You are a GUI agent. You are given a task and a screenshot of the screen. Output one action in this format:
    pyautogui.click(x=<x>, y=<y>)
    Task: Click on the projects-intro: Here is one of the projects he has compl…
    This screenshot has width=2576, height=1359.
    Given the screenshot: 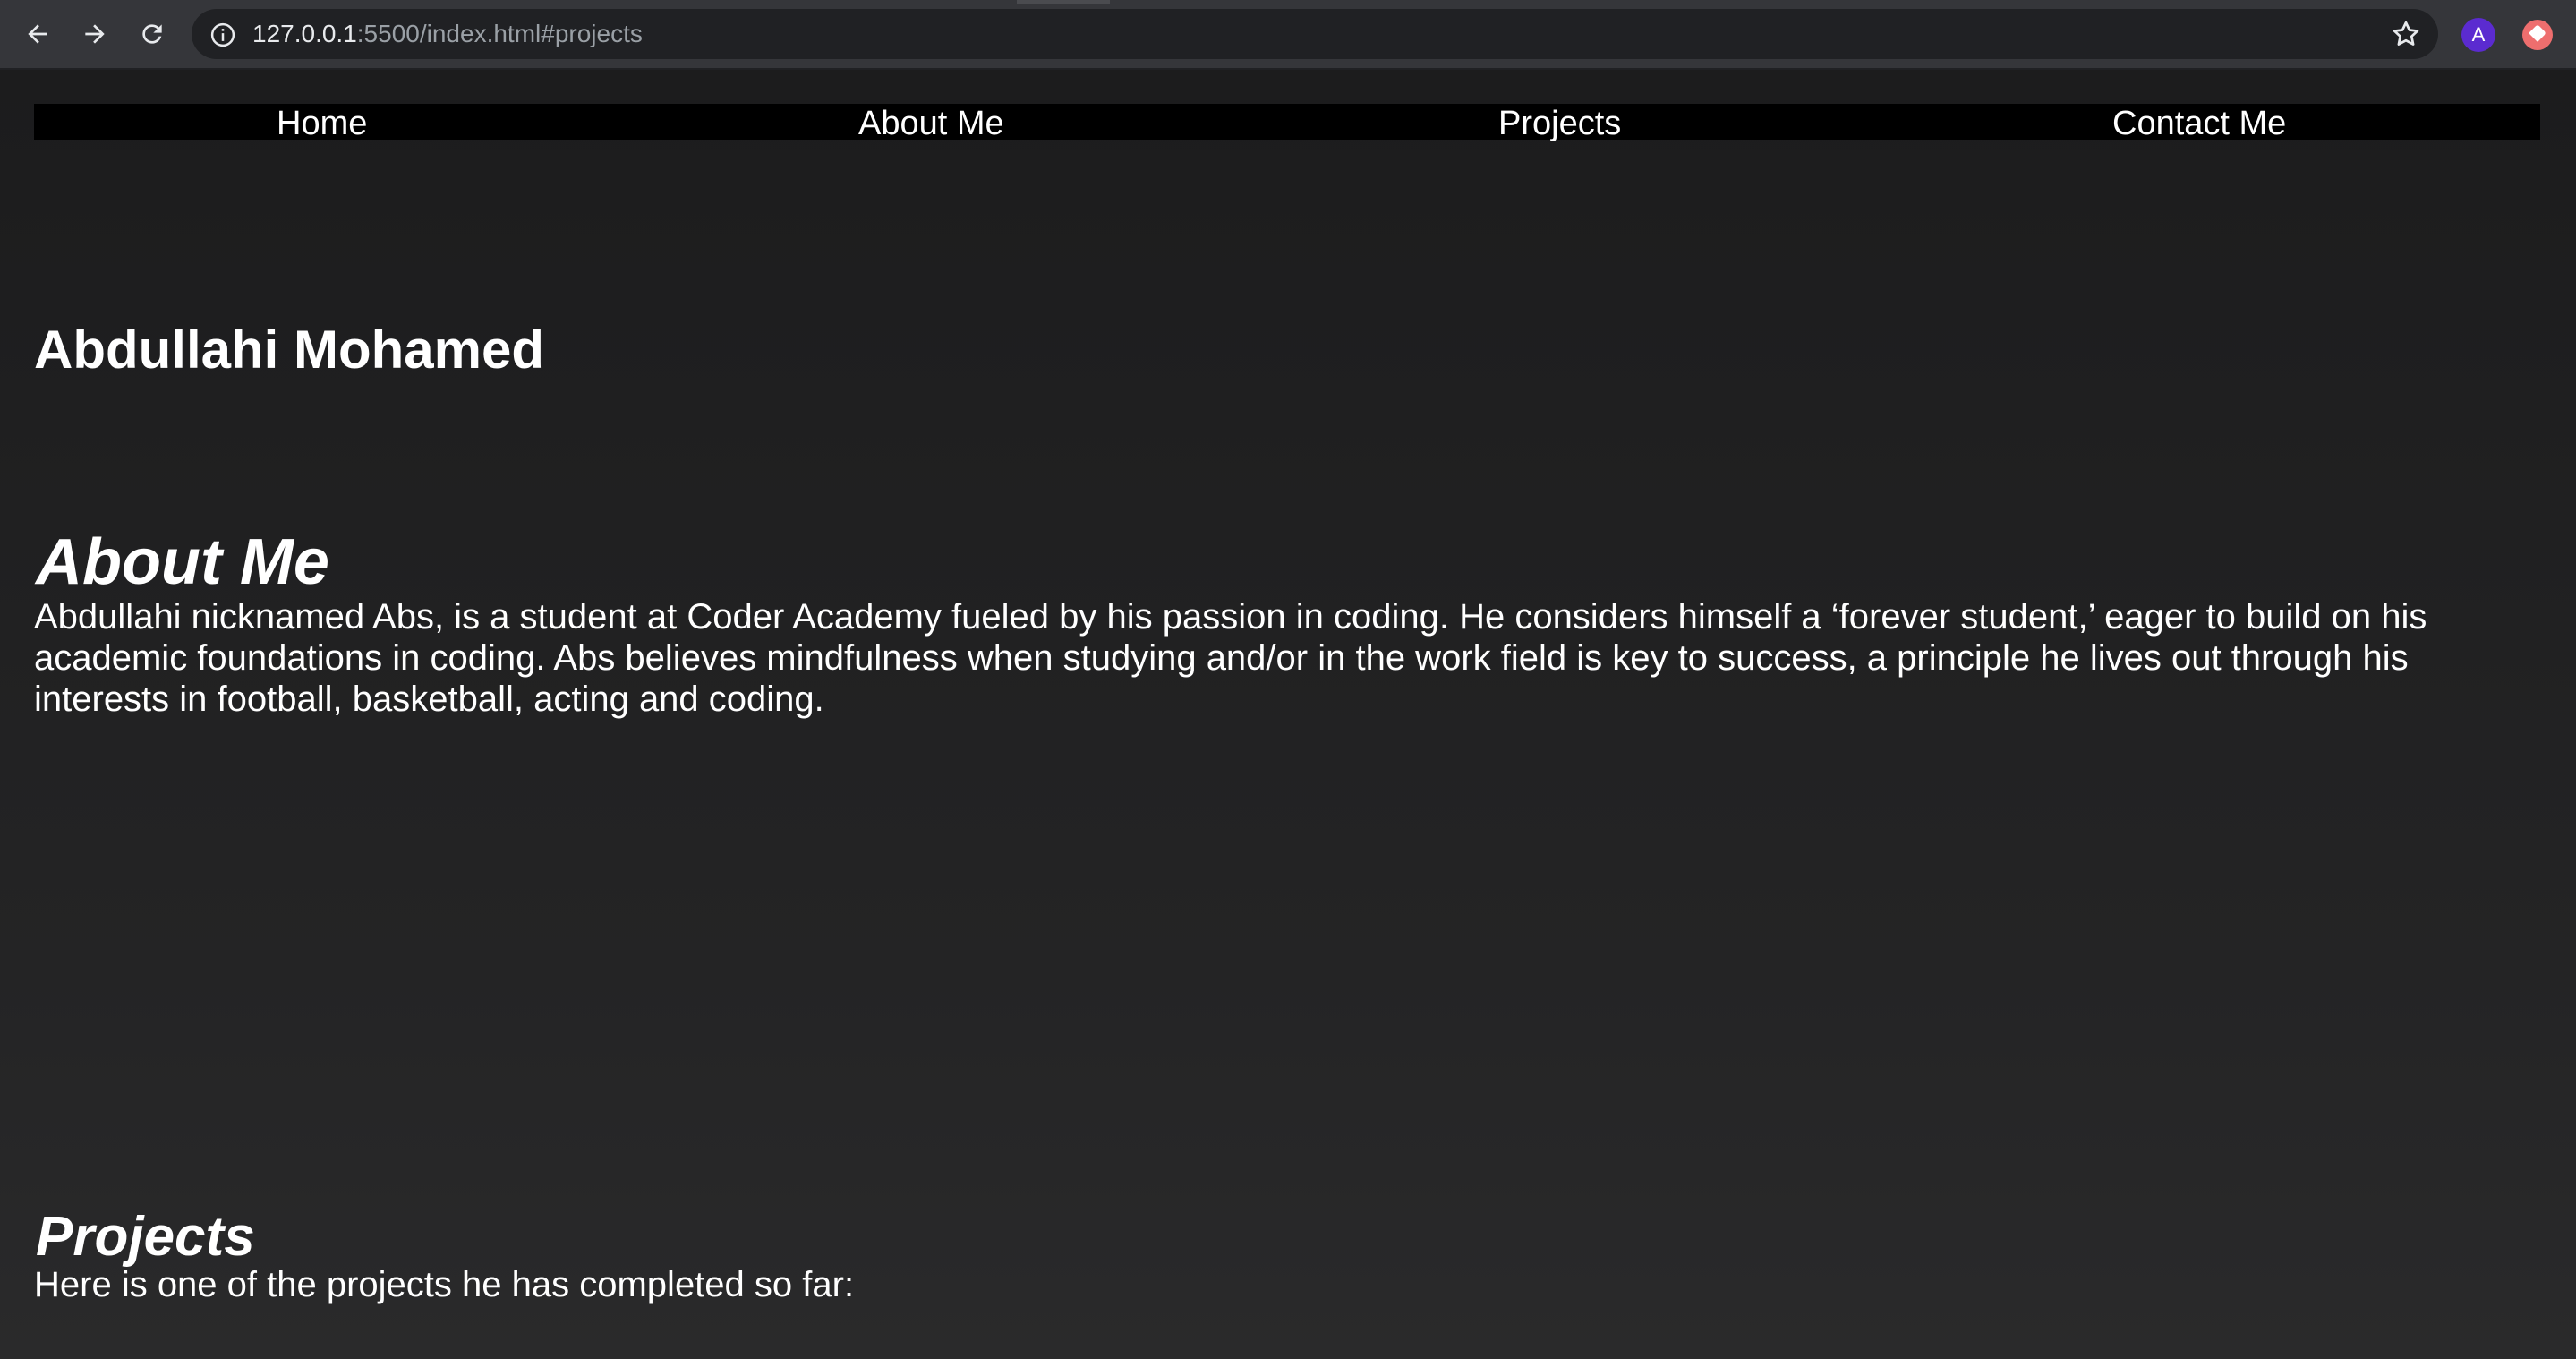 What is the action you would take?
    pyautogui.click(x=444, y=1284)
    